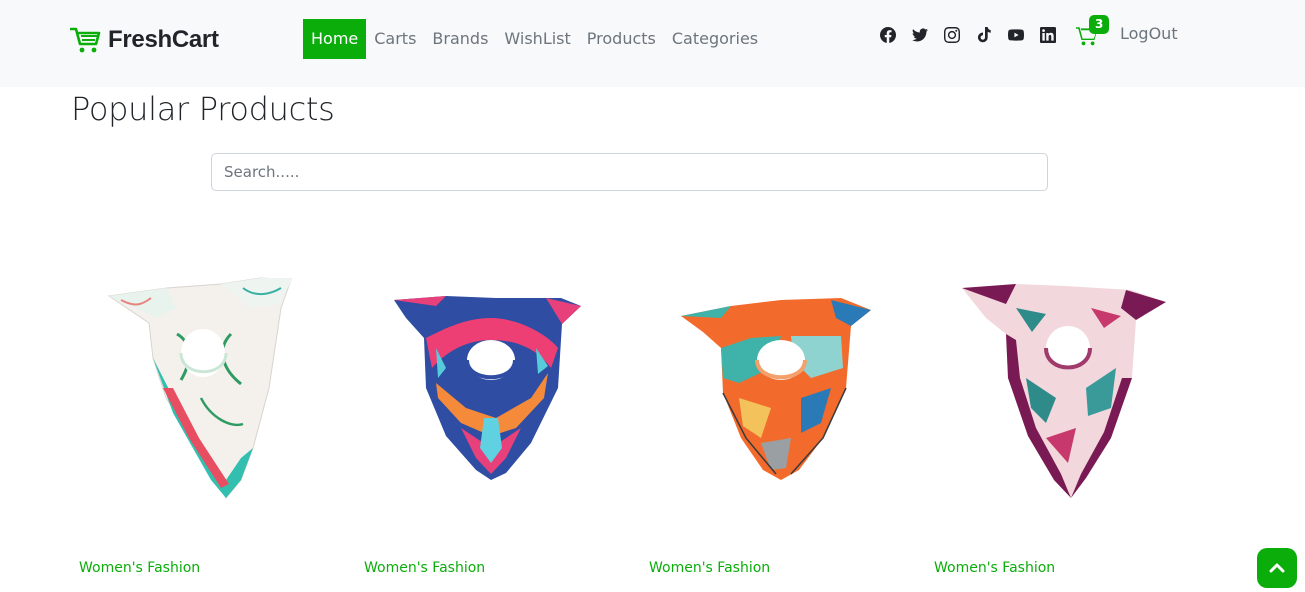 The image size is (1305, 592). I want to click on page-title: Popular Products, so click(203, 109).